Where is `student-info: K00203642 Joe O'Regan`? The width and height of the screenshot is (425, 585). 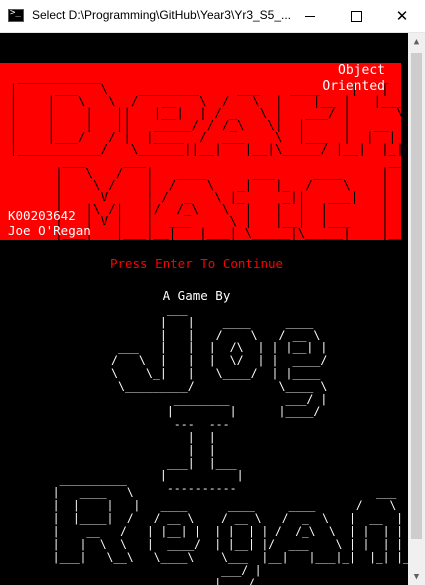
student-info: K00203642 Joe O'Regan is located at coordinates (49, 223).